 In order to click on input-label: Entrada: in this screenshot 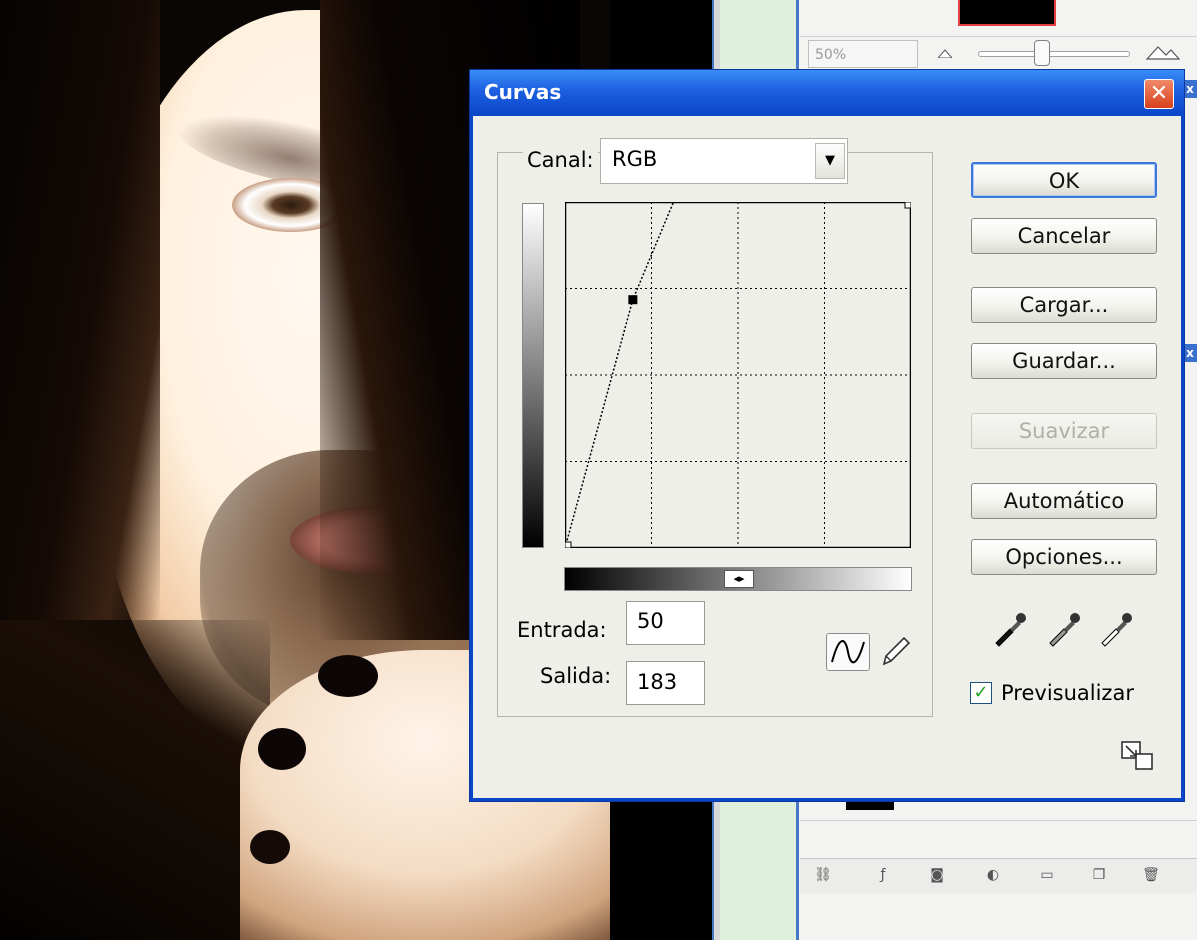, I will do `click(562, 630)`.